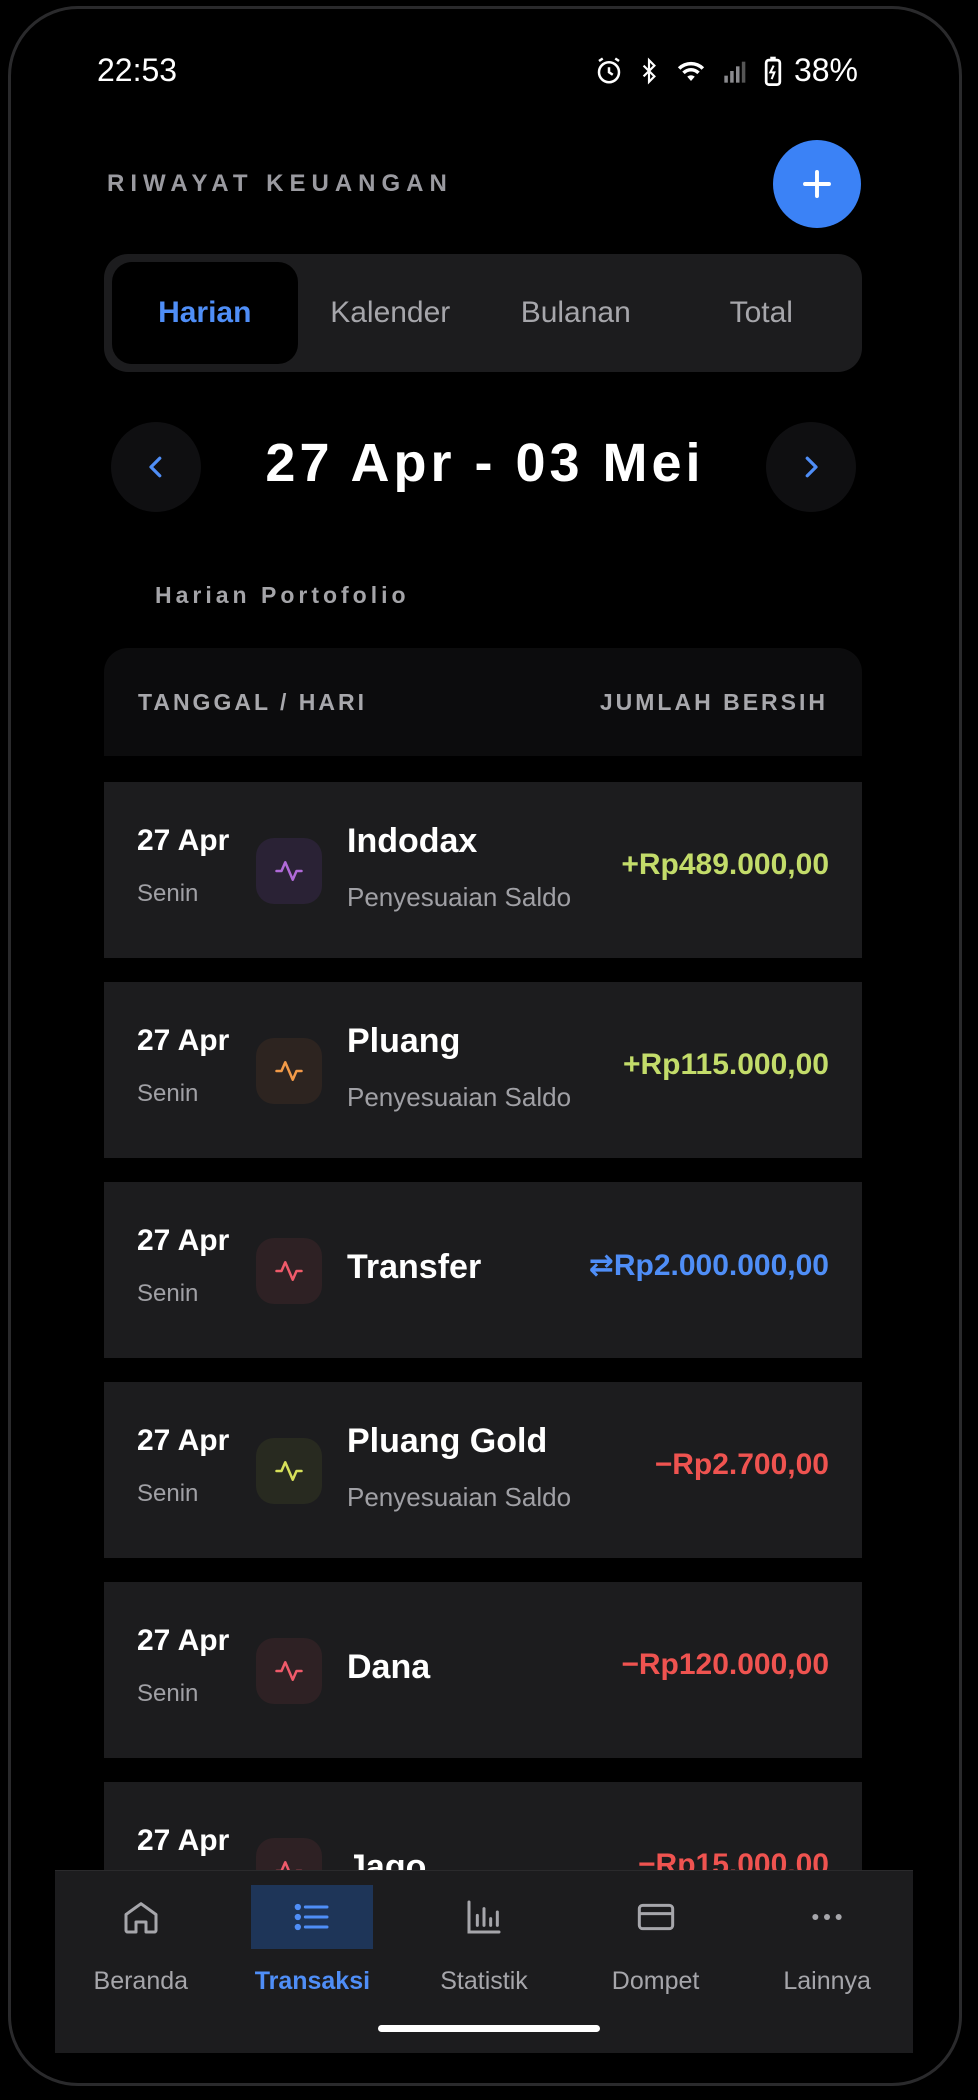 The image size is (978, 2100). Describe the element at coordinates (655, 1981) in the screenshot. I see `nav-label: Dompet` at that location.